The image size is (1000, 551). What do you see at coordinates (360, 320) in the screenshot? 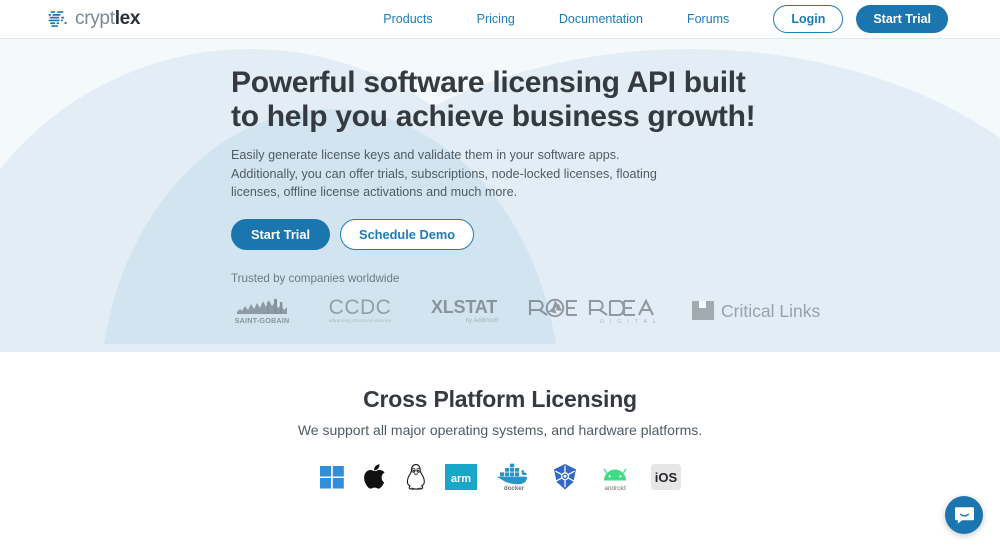
I see `client-logo-ccdc-tagline: advancing structural science` at bounding box center [360, 320].